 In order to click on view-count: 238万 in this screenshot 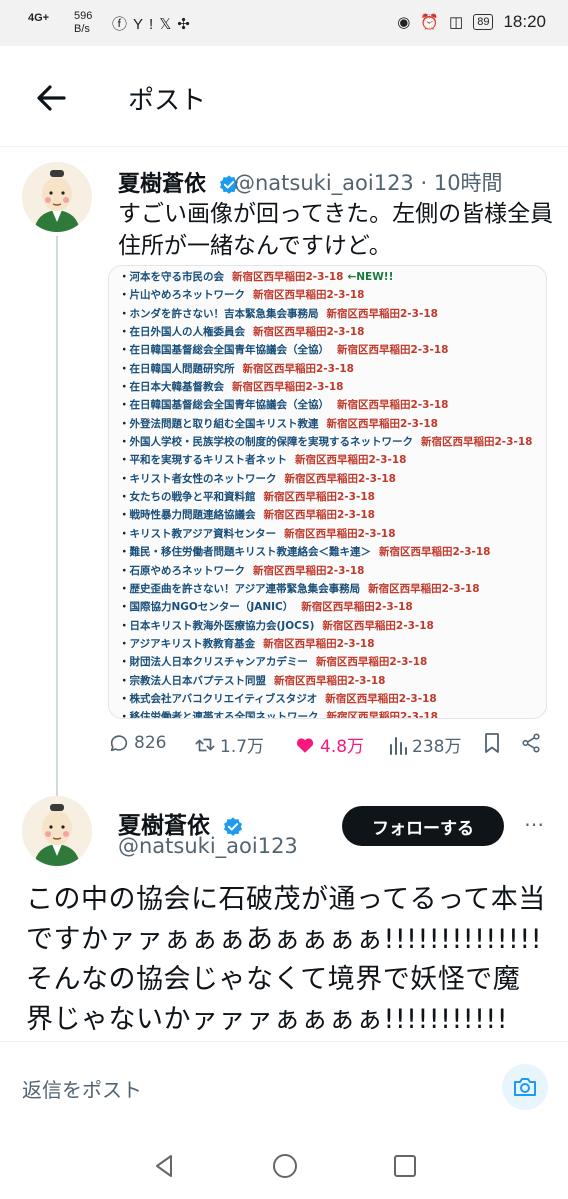, I will do `click(437, 747)`.